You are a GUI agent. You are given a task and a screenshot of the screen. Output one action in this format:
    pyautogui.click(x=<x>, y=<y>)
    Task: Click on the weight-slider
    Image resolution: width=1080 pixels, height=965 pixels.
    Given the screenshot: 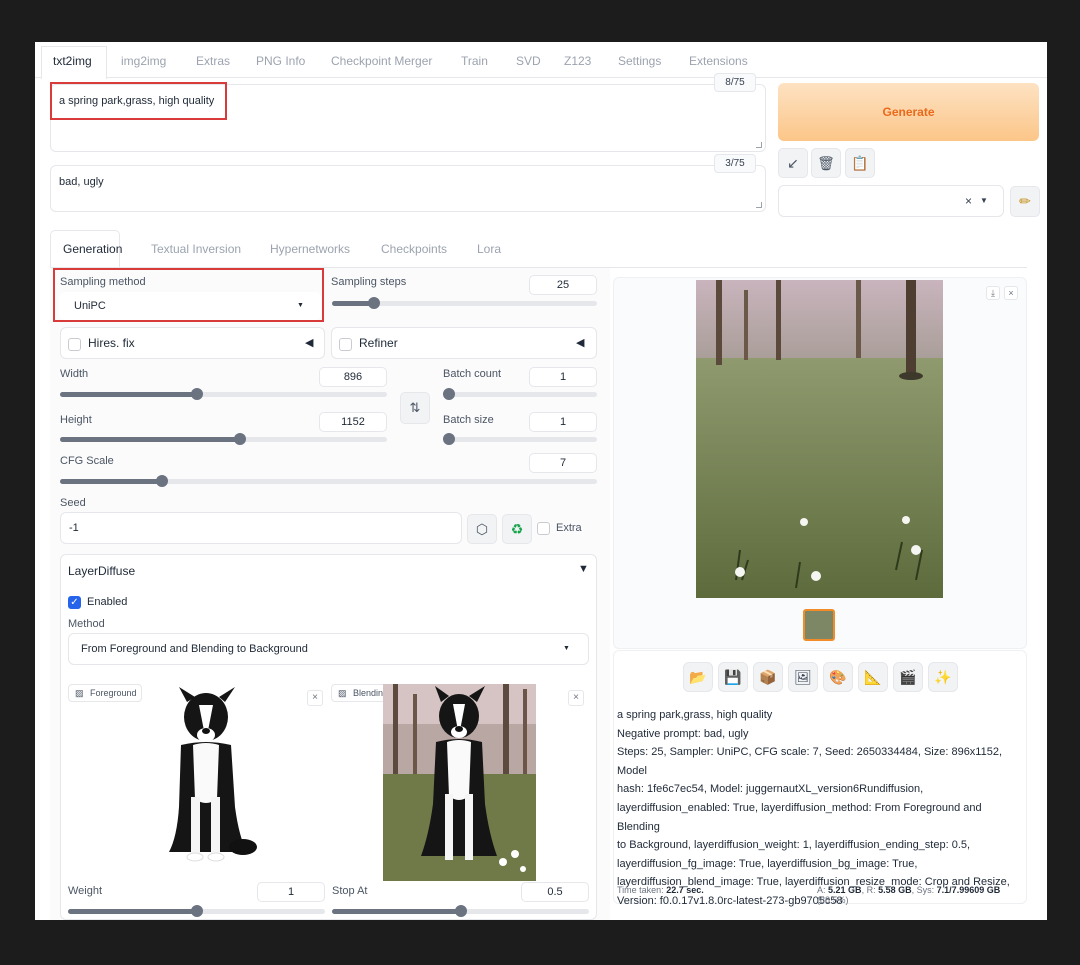 What is the action you would take?
    pyautogui.click(x=196, y=911)
    